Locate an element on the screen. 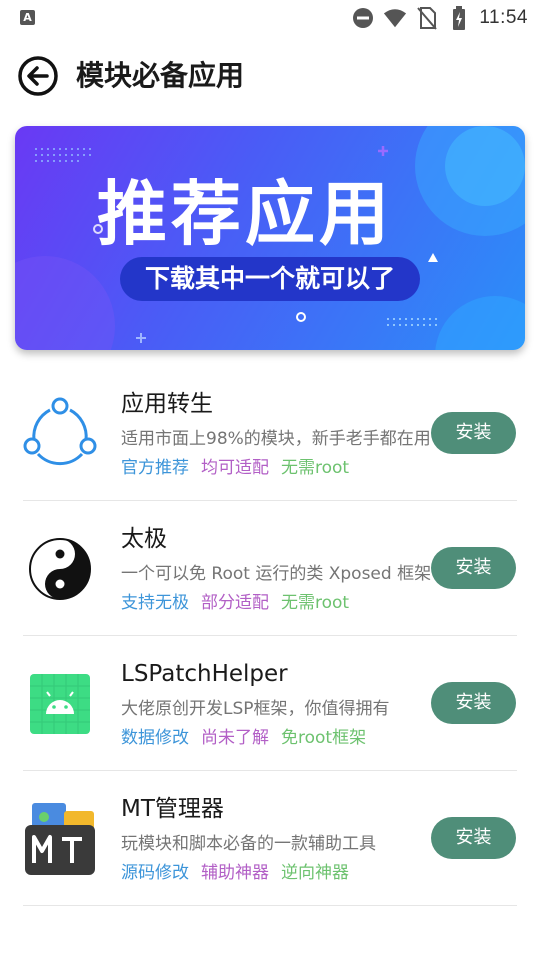 This screenshot has width=540, height=960. back-button is located at coordinates (38, 76).